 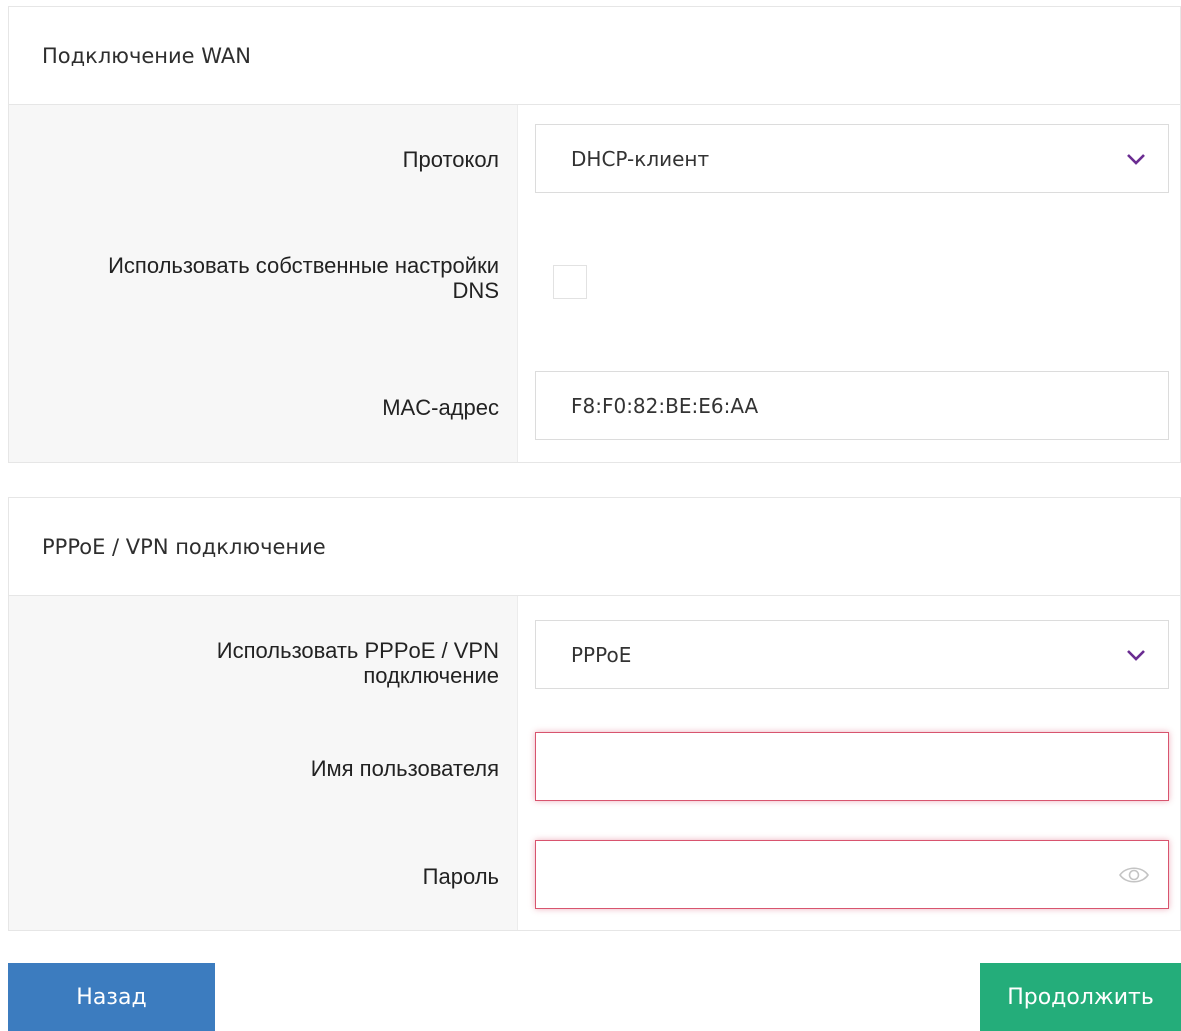 What do you see at coordinates (404, 768) in the screenshot?
I see `username-label: Имя пользователя` at bounding box center [404, 768].